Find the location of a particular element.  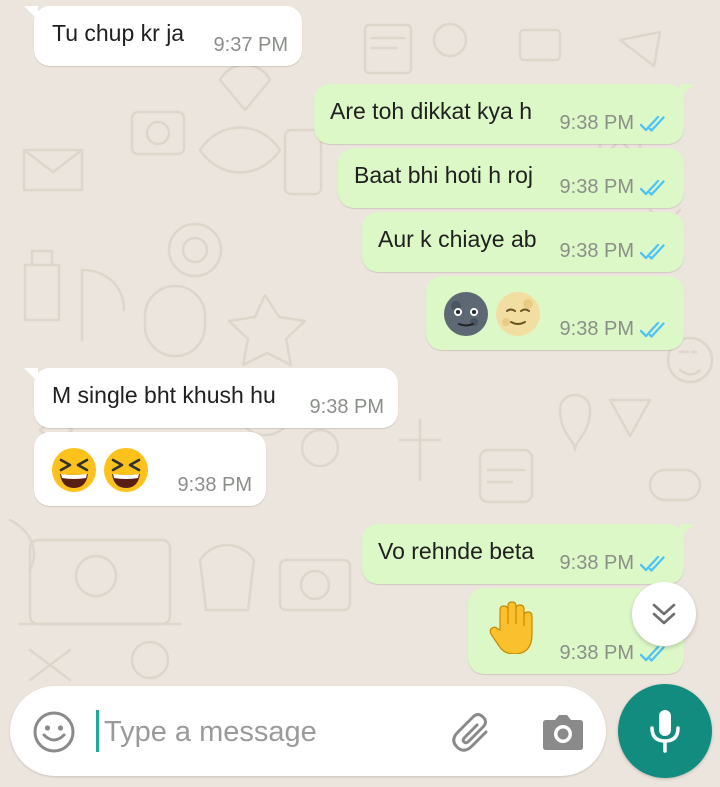

double-chevron-down-icon is located at coordinates (664, 614).